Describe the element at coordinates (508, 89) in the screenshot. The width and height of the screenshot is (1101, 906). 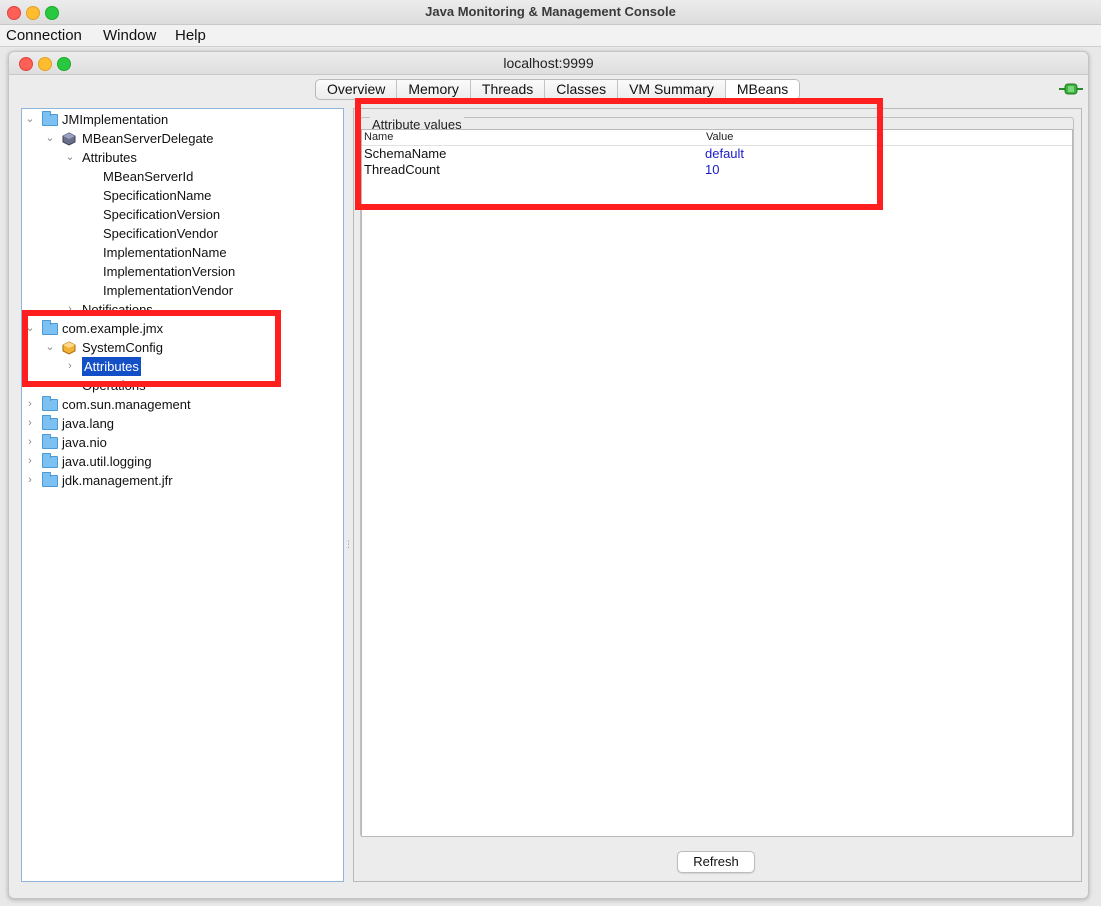
I see `tab-threads: Threads` at that location.